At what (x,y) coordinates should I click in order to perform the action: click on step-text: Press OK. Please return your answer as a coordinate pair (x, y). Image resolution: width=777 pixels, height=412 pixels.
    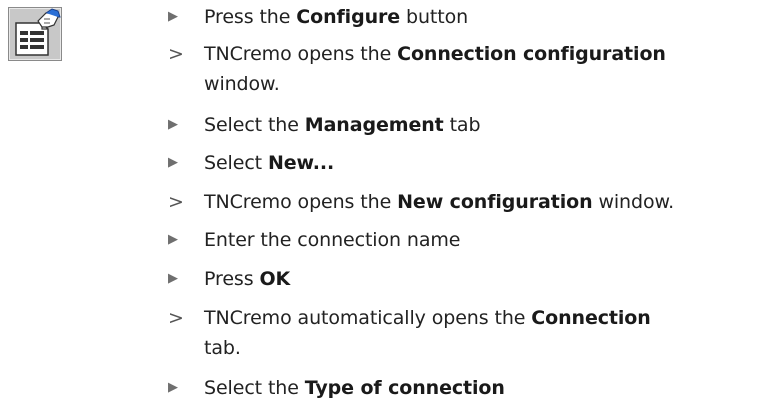
    Looking at the image, I should click on (247, 279).